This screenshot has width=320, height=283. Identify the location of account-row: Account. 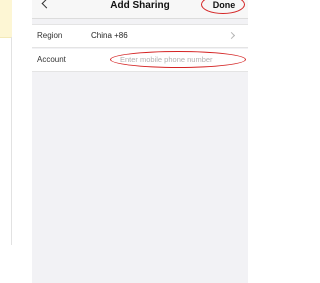
(140, 60).